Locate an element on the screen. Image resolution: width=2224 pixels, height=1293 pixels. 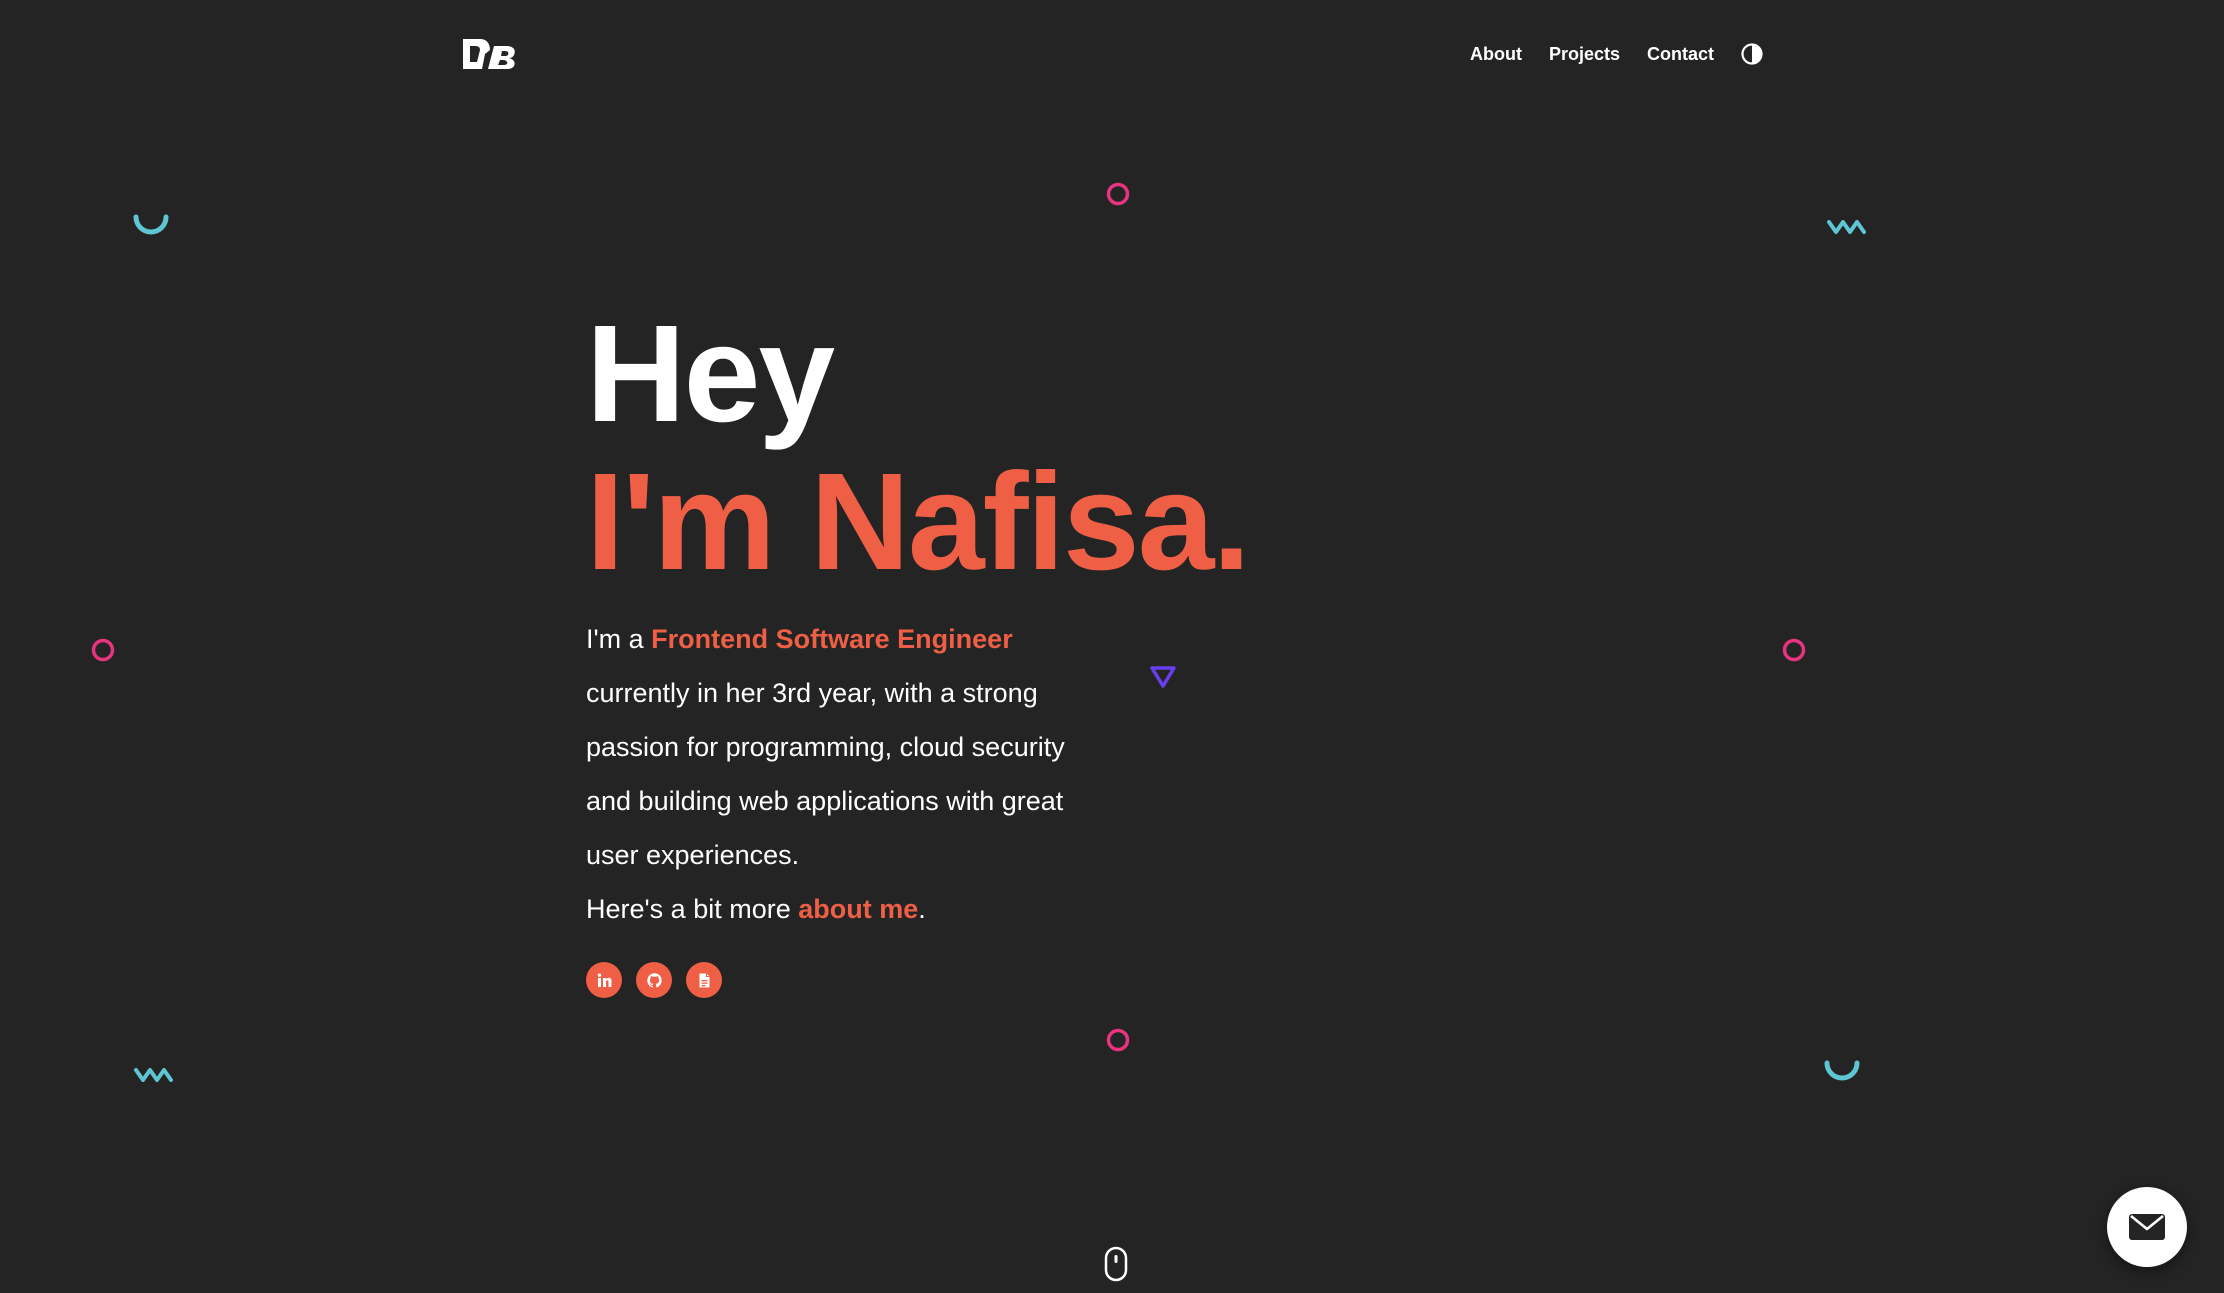
hero-name: I'm Nafisa. is located at coordinates (936, 522).